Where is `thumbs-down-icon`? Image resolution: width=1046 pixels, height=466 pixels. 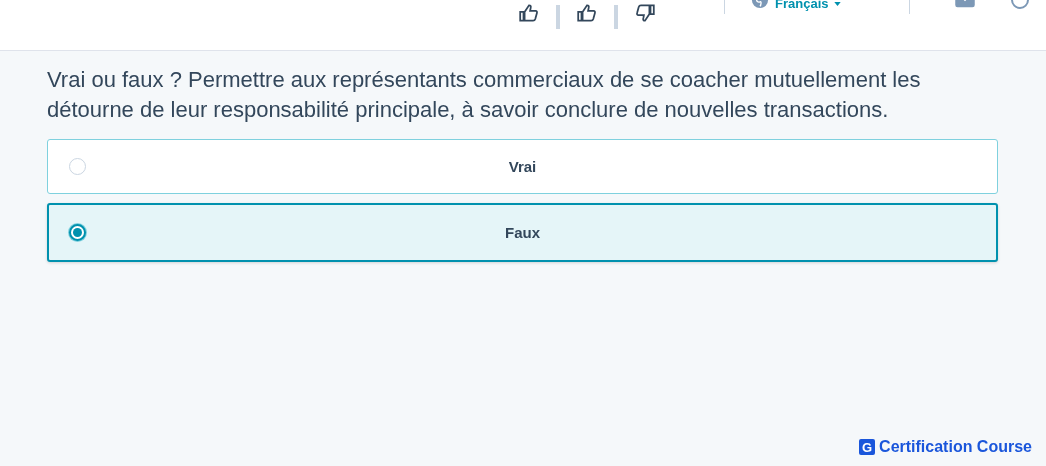
thumbs-down-icon is located at coordinates (645, 13).